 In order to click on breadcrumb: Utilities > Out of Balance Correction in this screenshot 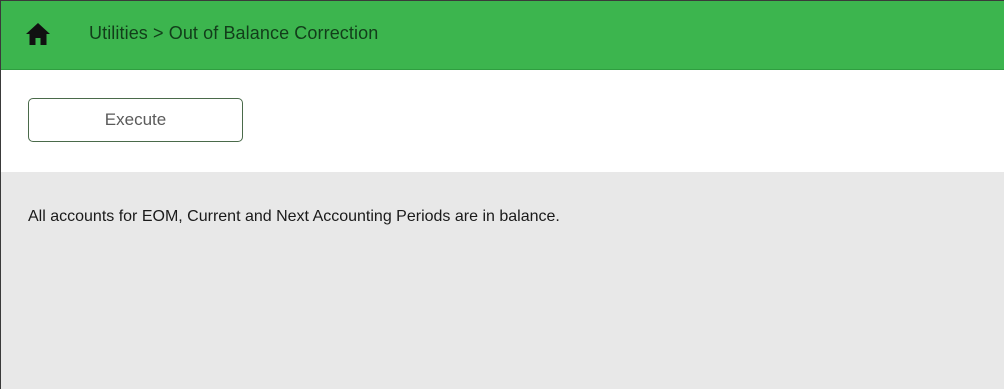, I will do `click(234, 33)`.